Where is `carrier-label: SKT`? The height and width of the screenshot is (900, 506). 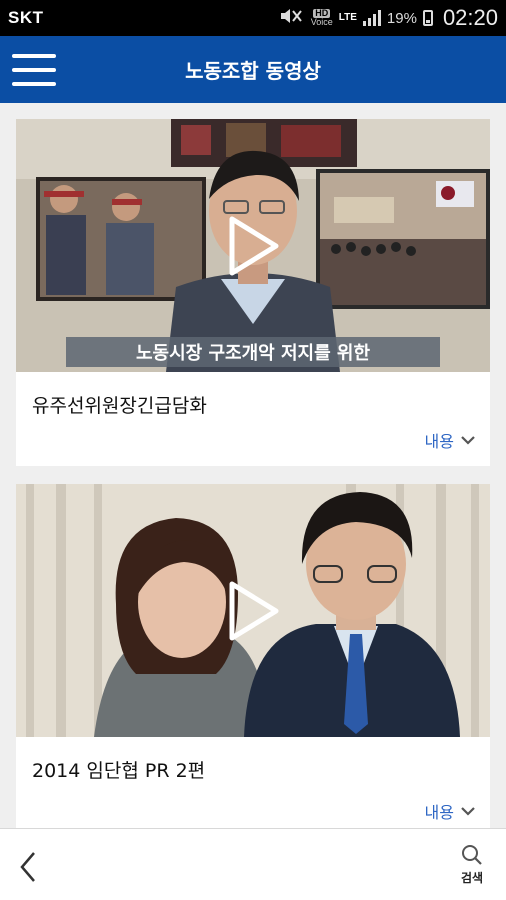 carrier-label: SKT is located at coordinates (26, 17).